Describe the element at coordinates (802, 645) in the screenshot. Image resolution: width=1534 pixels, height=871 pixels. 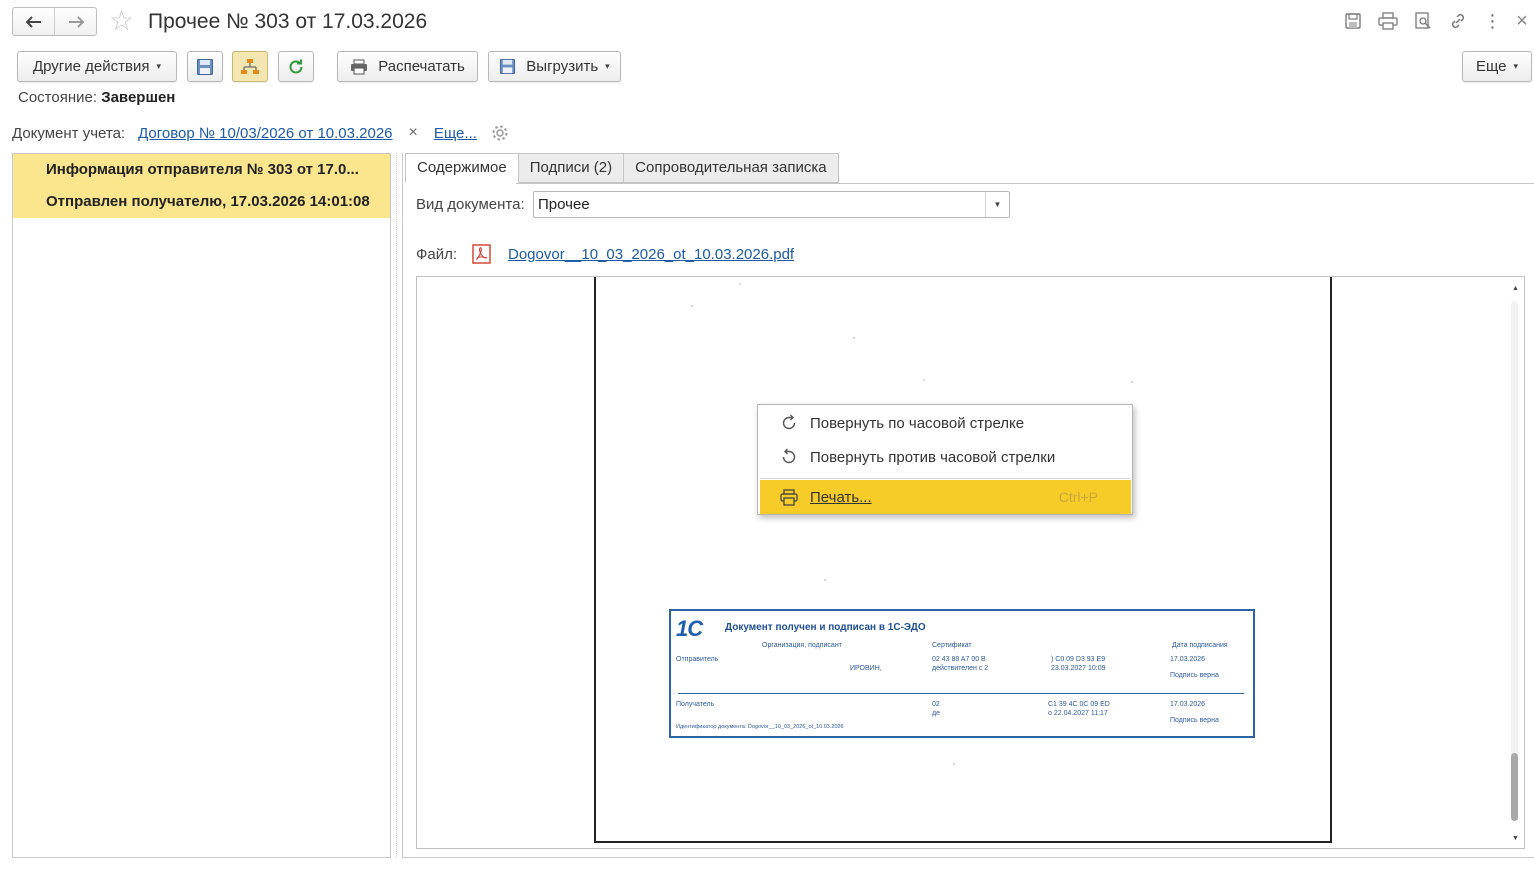
I see `stamp-col-org: Организация, подписант` at that location.